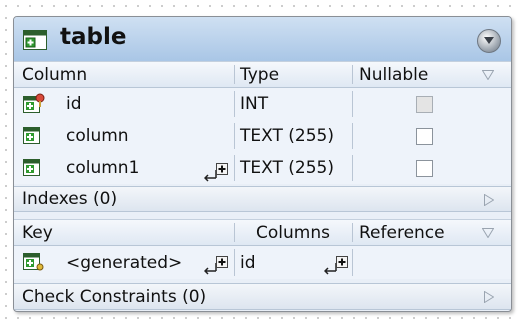 The image size is (521, 319). What do you see at coordinates (248, 263) in the screenshot?
I see `key-columns: id` at bounding box center [248, 263].